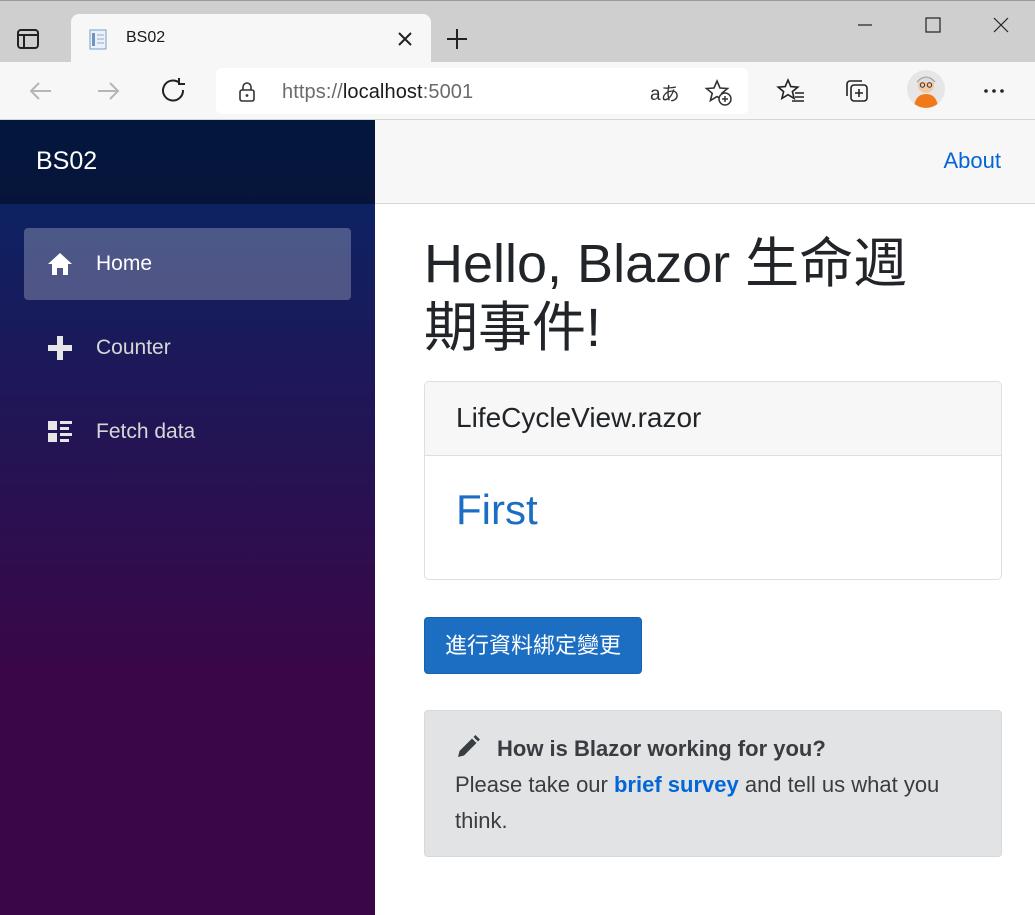  What do you see at coordinates (146, 37) in the screenshot?
I see `tab-title: BS02` at bounding box center [146, 37].